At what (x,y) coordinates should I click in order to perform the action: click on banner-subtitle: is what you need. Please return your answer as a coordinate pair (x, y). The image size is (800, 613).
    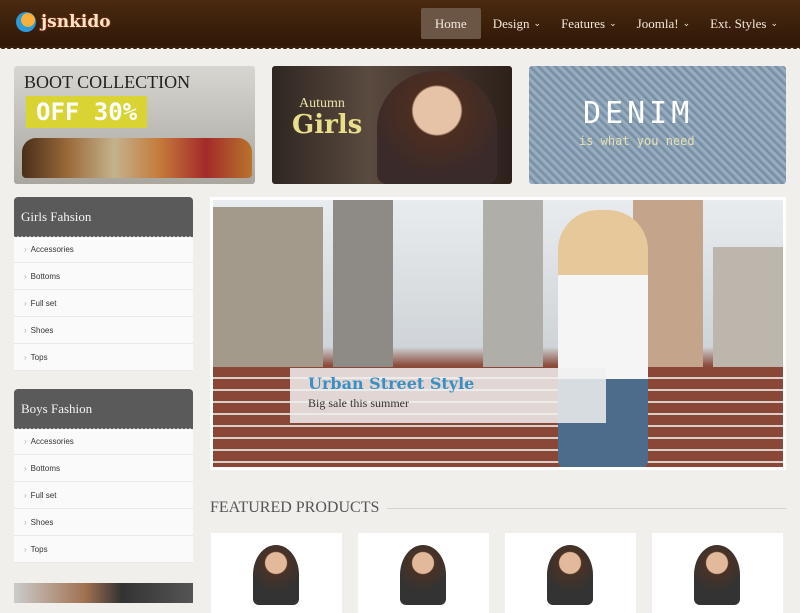
    Looking at the image, I should click on (637, 141).